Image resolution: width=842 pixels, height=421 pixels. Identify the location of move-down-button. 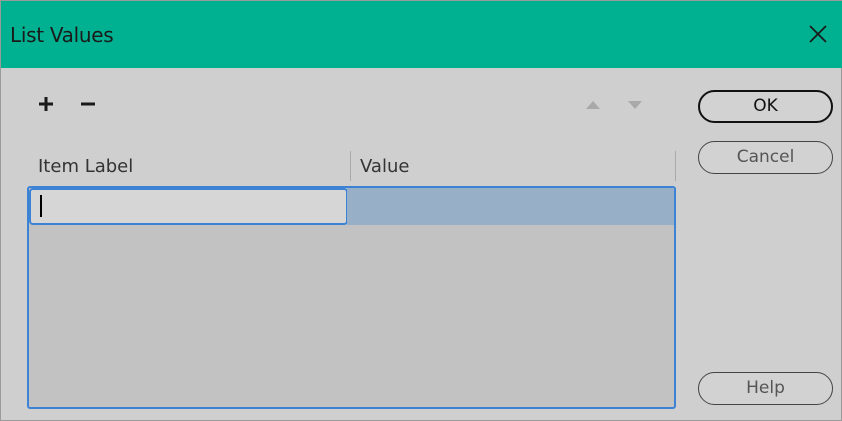
(635, 104).